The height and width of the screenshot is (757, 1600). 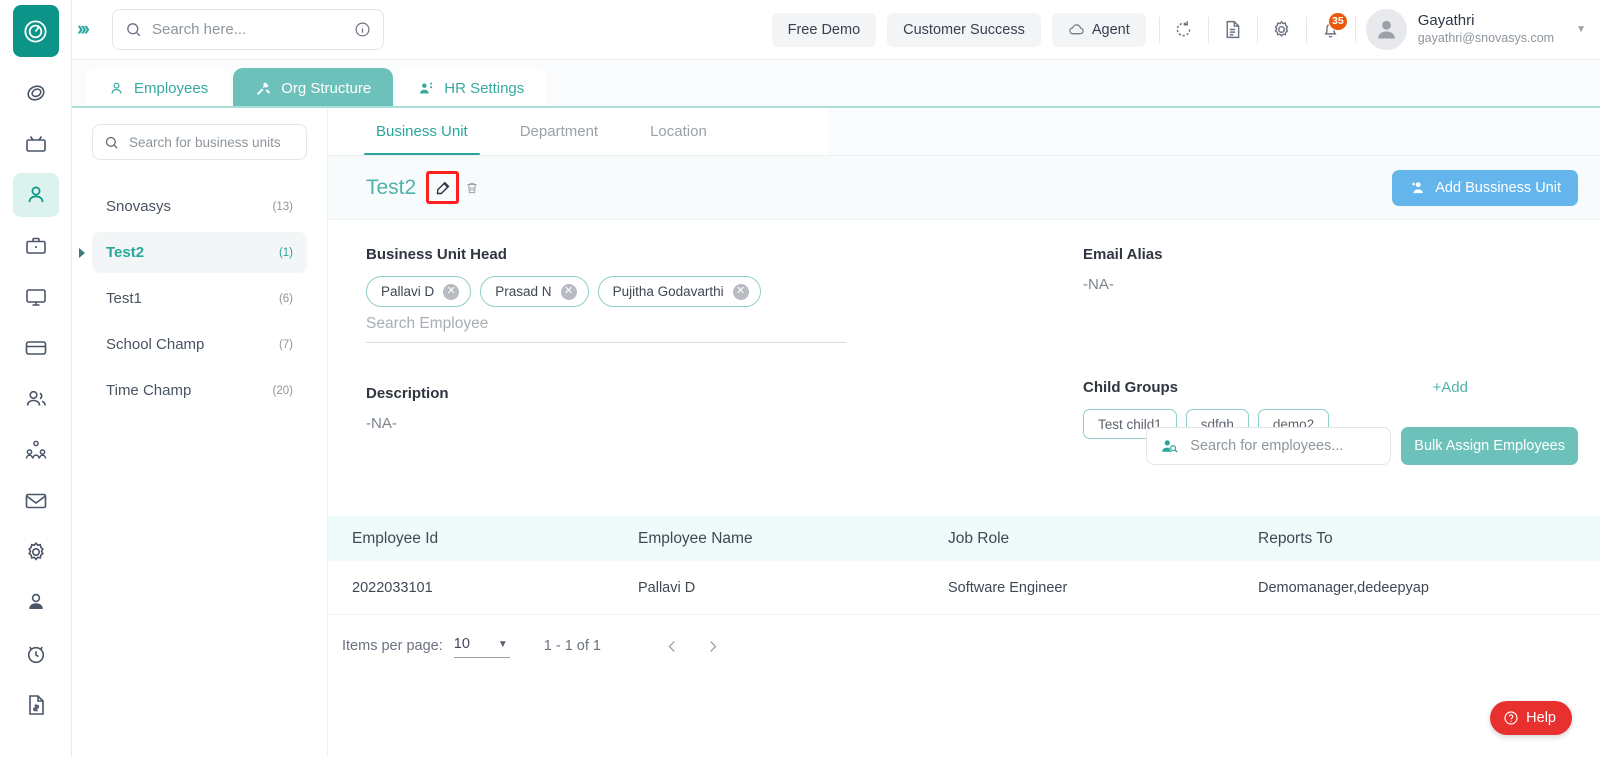 I want to click on rail-item-user-profile, so click(x=36, y=603).